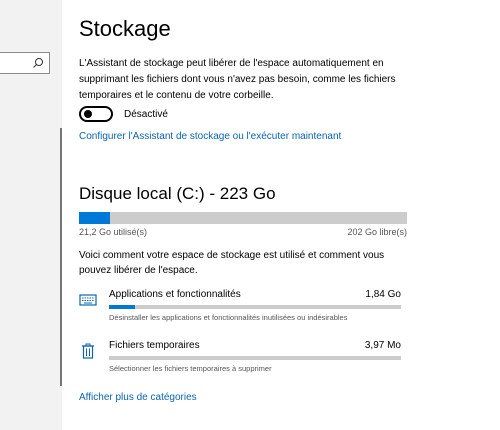 This screenshot has height=430, width=500. Describe the element at coordinates (154, 345) in the screenshot. I see `category-name: Fichiers temporaires` at that location.